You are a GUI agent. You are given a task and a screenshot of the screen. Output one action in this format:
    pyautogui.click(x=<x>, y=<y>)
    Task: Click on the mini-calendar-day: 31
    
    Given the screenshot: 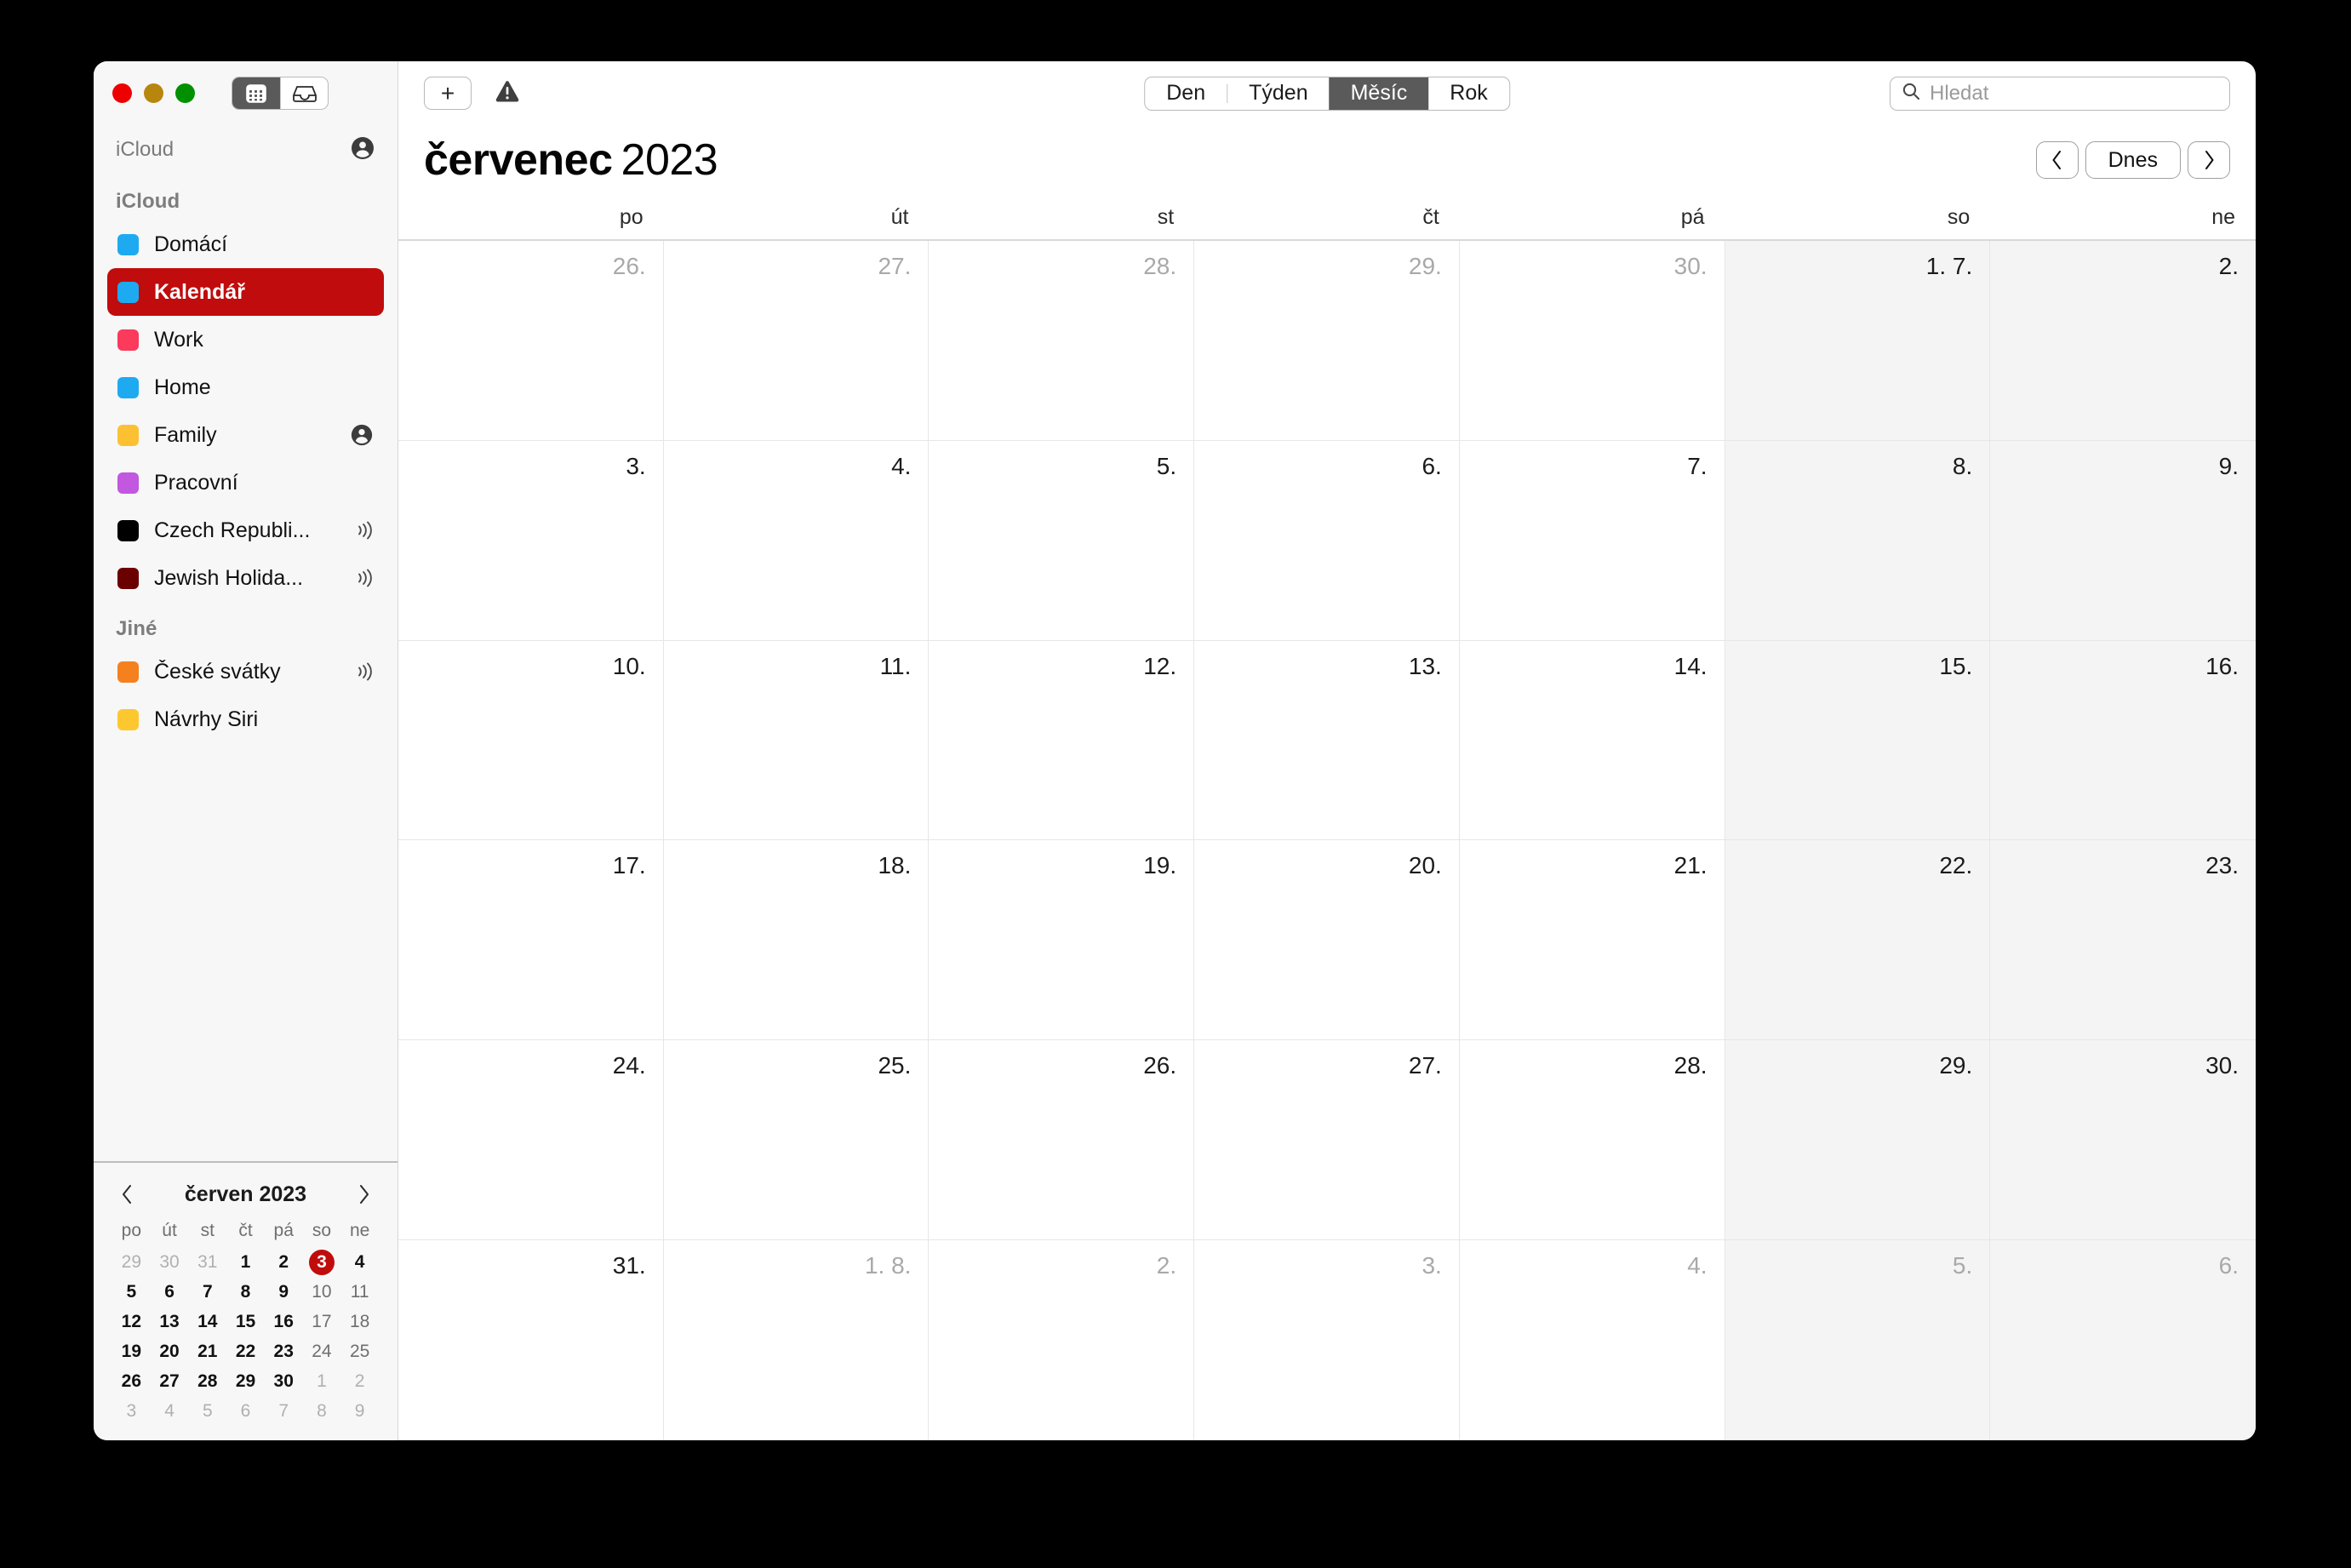 What is the action you would take?
    pyautogui.click(x=207, y=1262)
    